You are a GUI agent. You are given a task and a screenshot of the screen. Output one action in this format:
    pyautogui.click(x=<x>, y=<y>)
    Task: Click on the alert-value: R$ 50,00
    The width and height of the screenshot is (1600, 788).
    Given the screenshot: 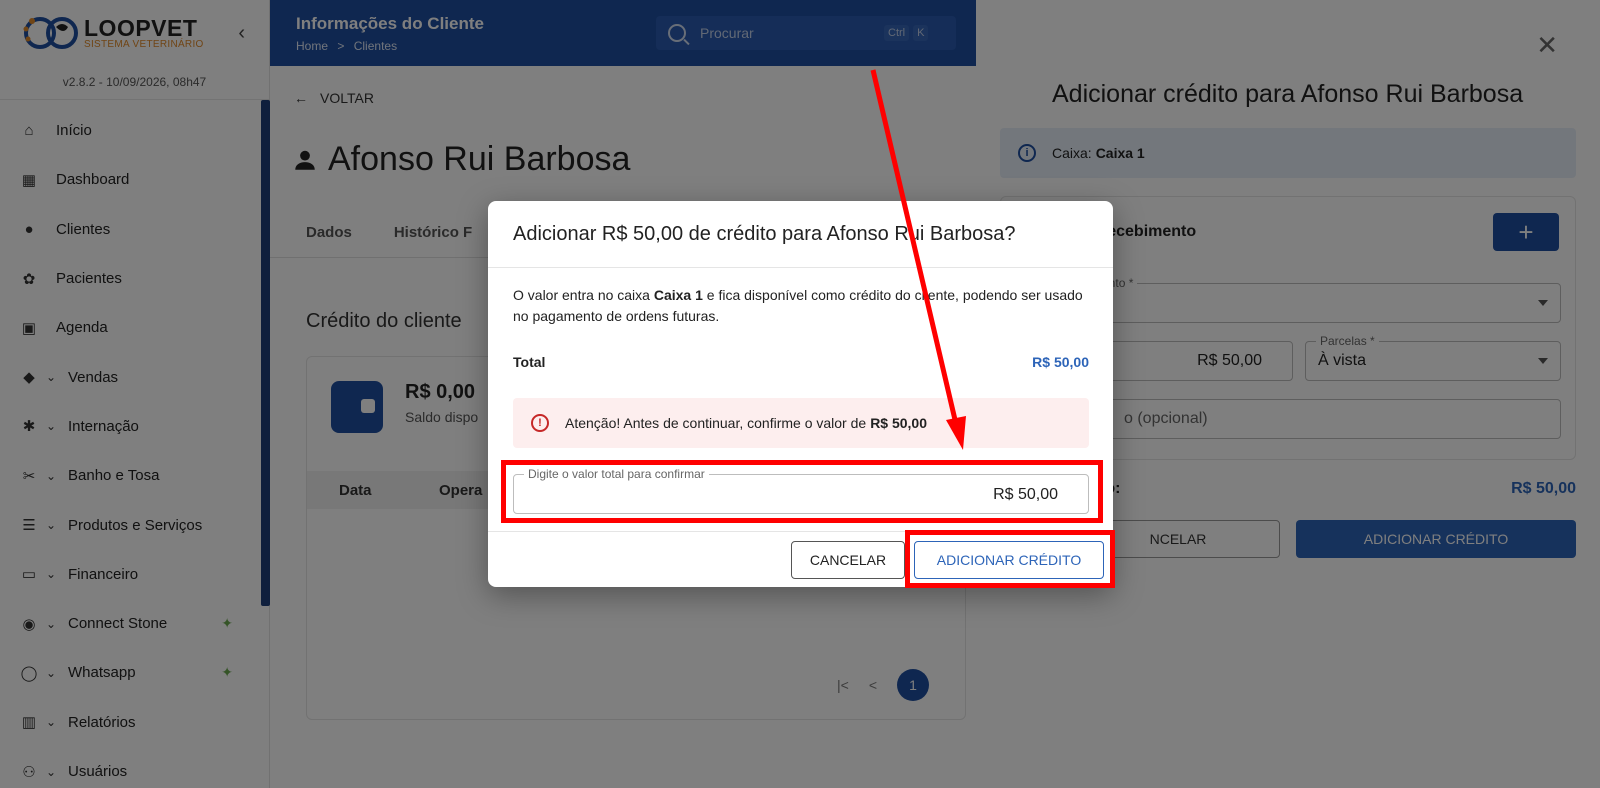 What is the action you would take?
    pyautogui.click(x=899, y=423)
    